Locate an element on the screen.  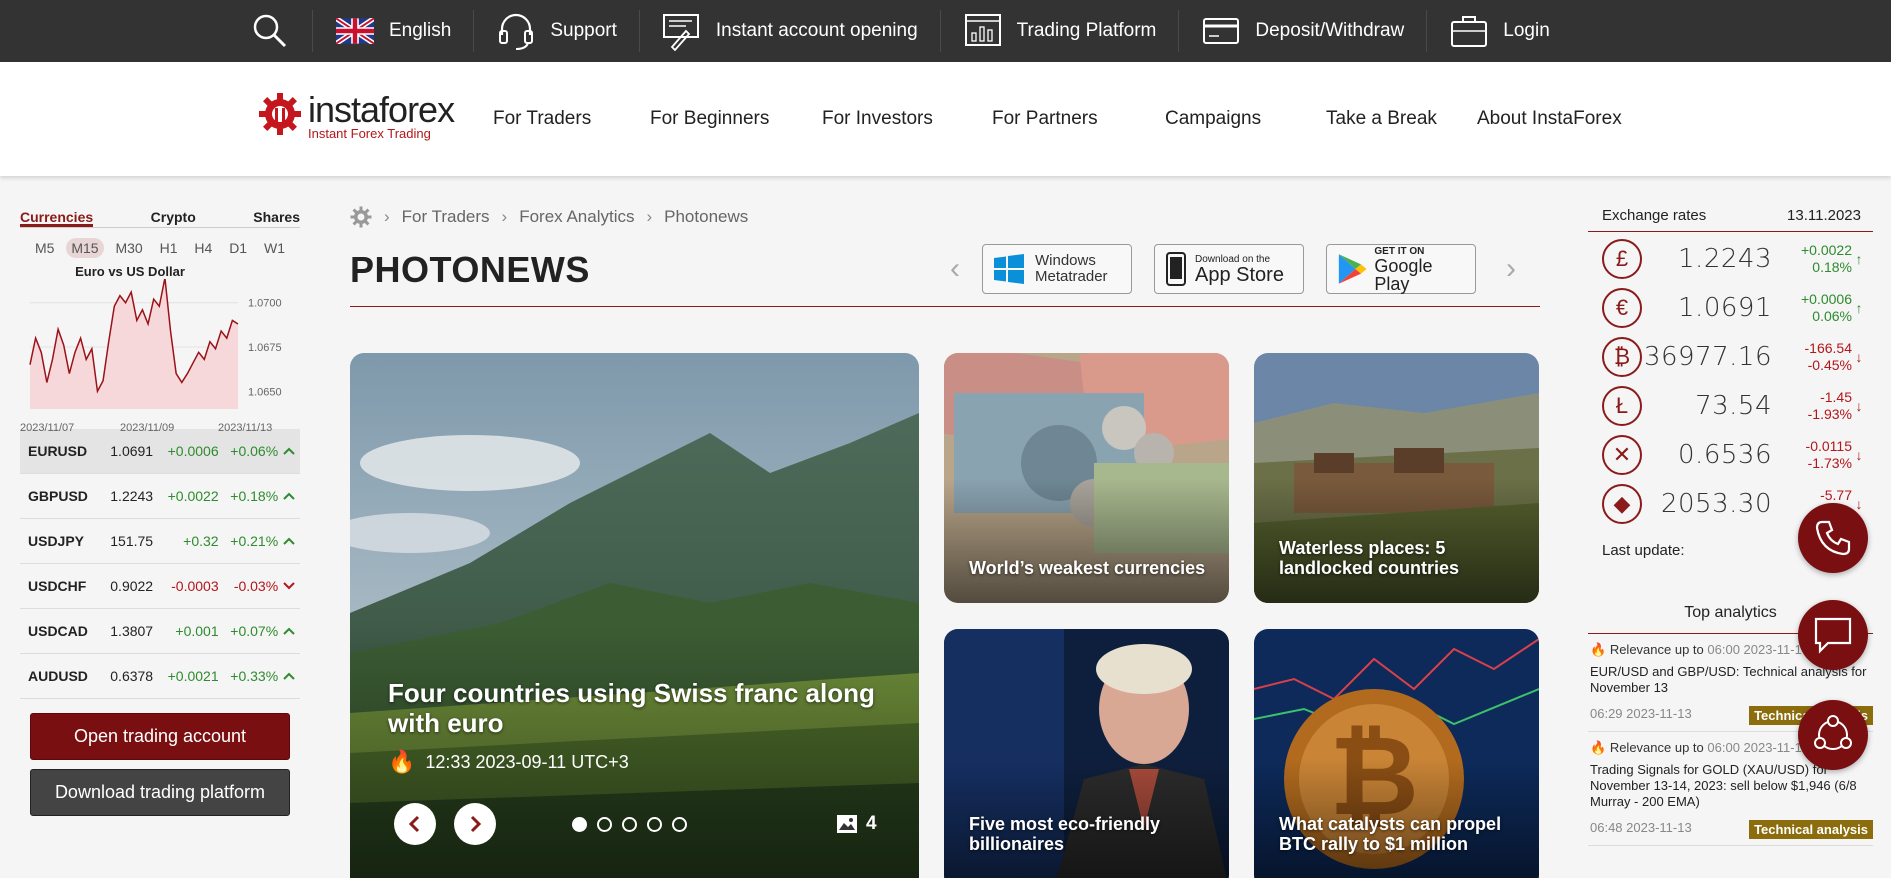
google-play-icon is located at coordinates (1352, 269).